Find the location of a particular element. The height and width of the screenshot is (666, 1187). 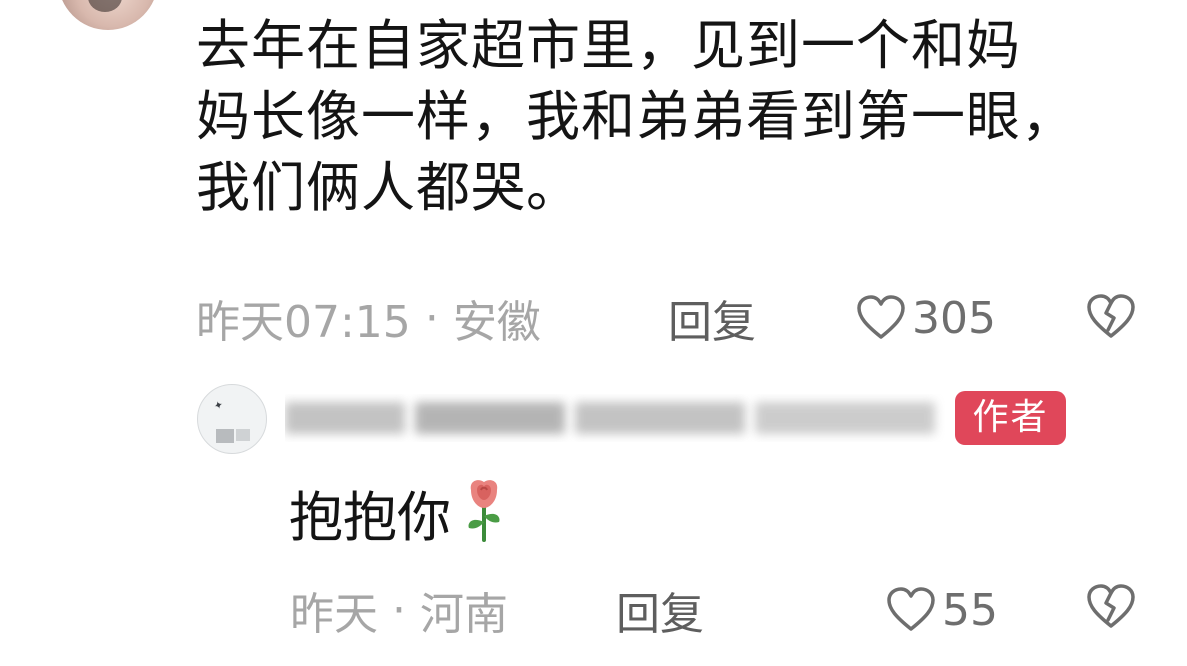

reply-reply-button: 回复 is located at coordinates (660, 610).